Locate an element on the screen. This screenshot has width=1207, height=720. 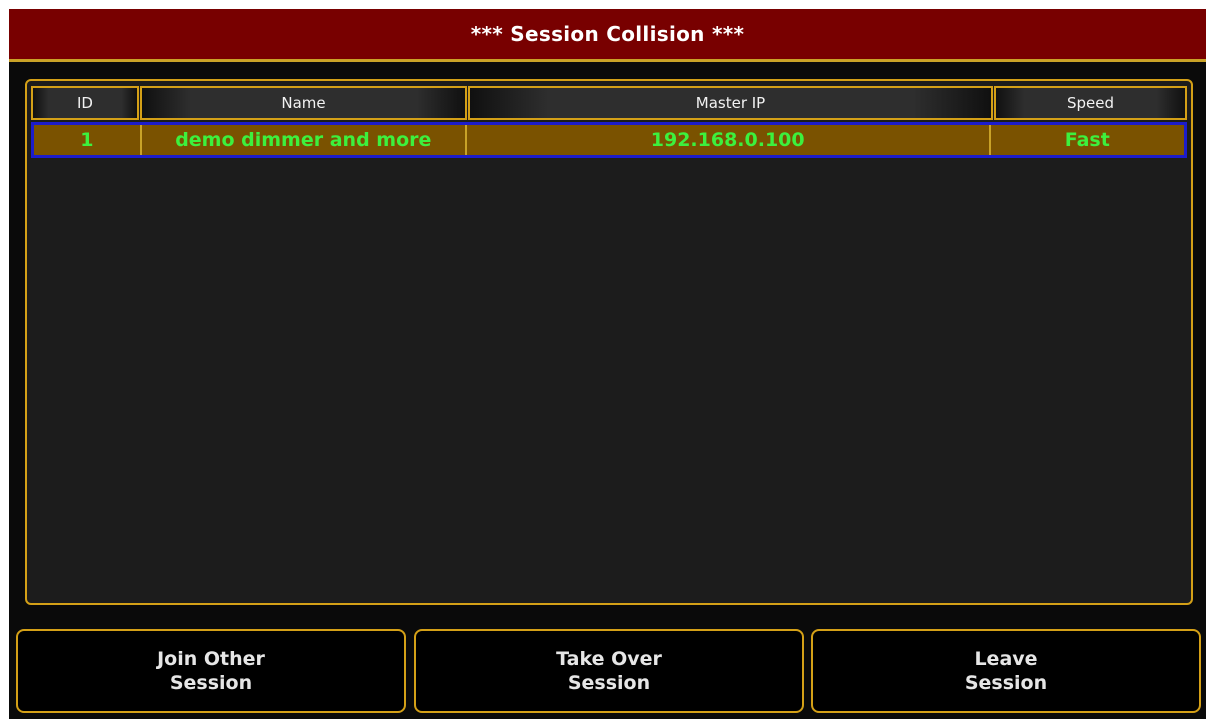
cell-speed: Fast is located at coordinates (1087, 140).